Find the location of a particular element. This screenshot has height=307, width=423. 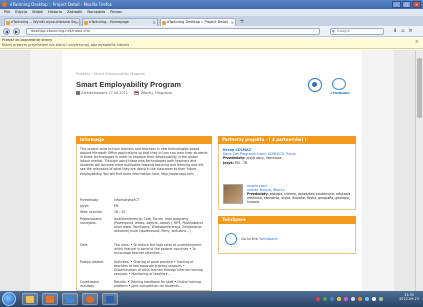

twinspace-panel-header: TwinSpace is located at coordinates (287, 220).